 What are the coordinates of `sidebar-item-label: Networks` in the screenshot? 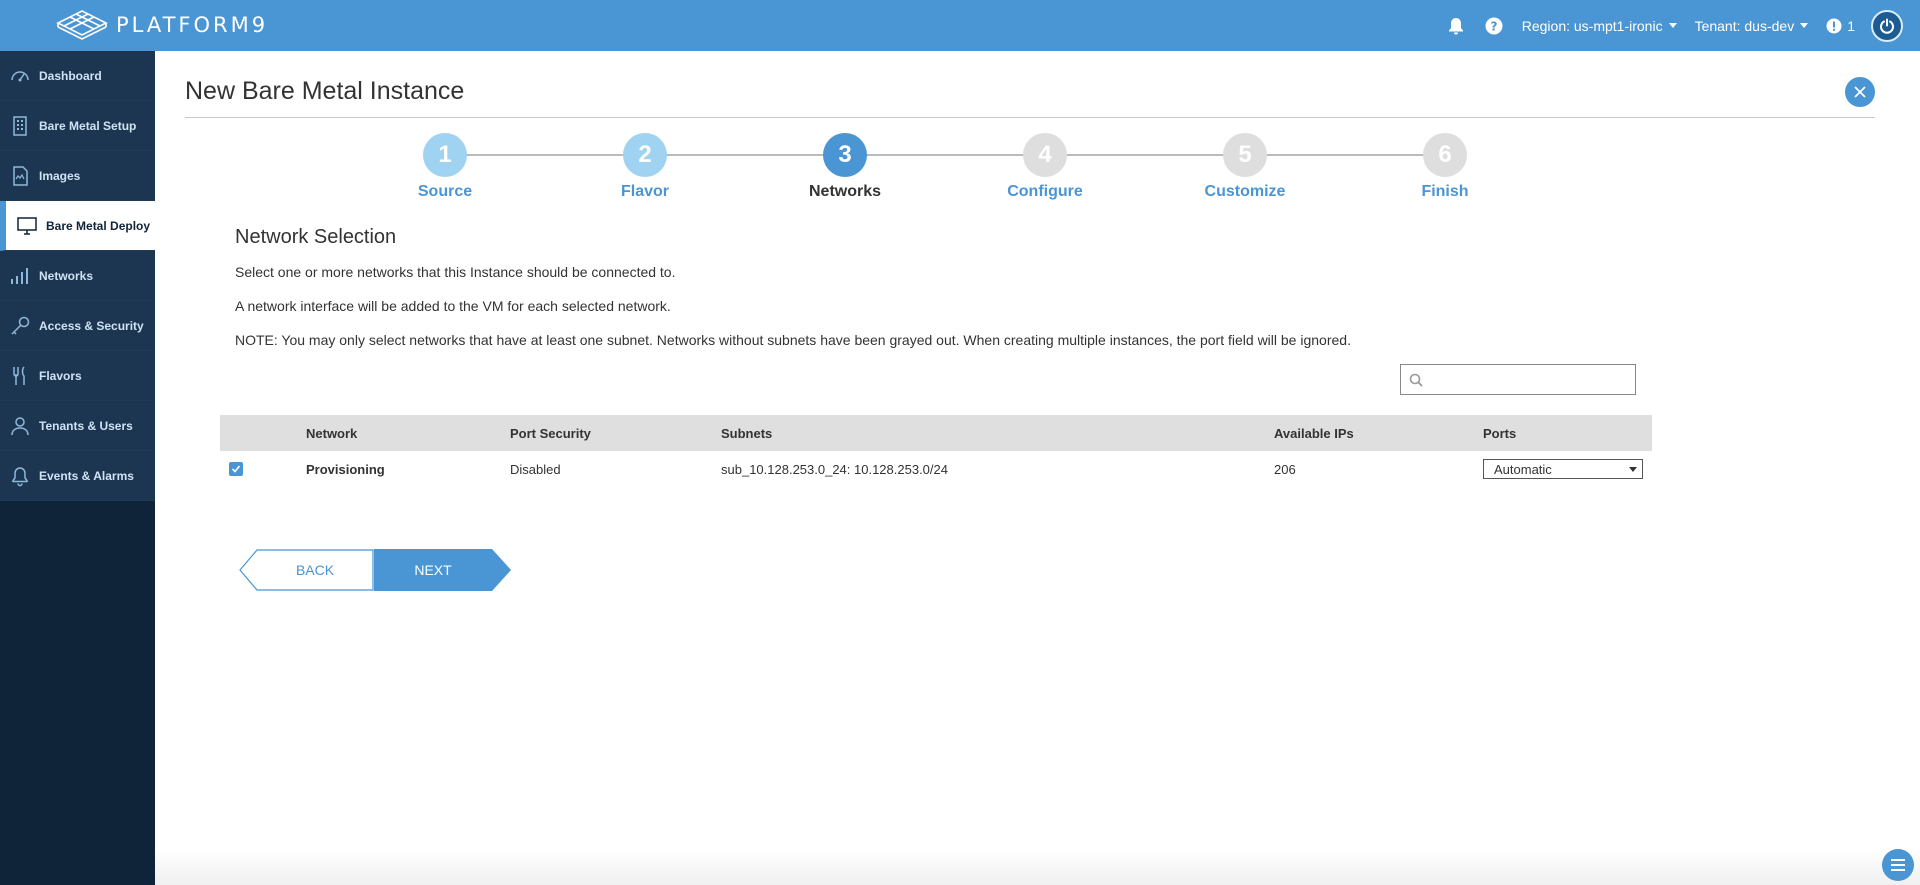 It's located at (66, 275).